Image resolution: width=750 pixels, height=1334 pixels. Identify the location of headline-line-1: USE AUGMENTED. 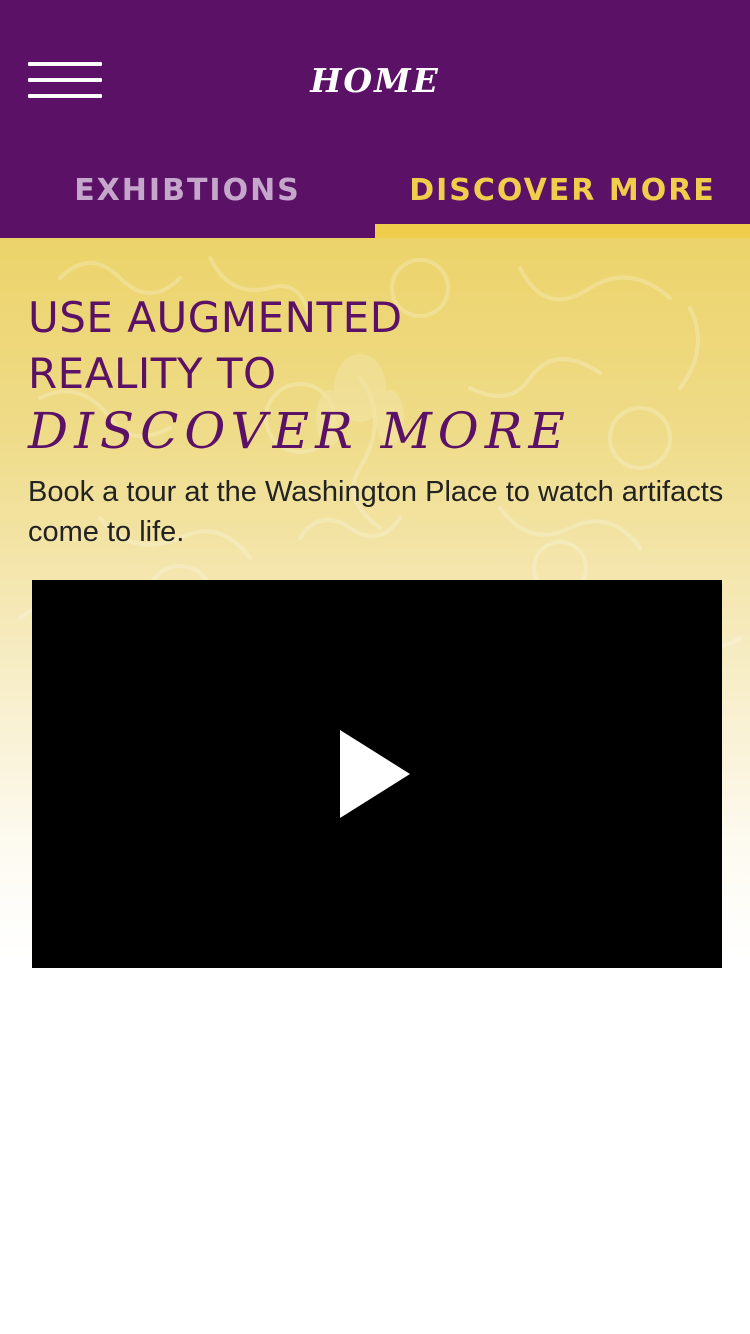
(215, 317).